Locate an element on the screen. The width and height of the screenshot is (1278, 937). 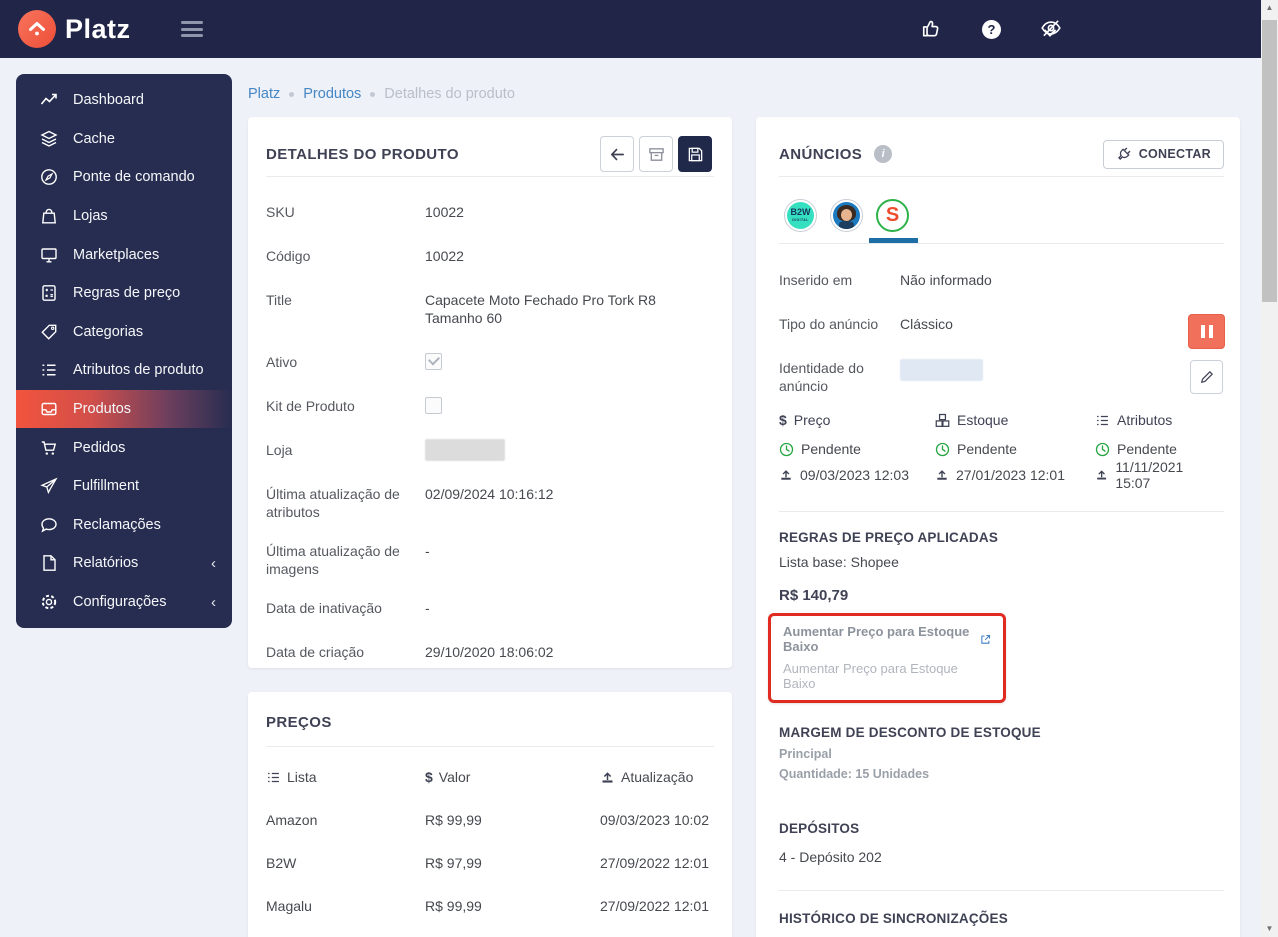
sidebar-item-label: Fulfillment is located at coordinates (106, 486).